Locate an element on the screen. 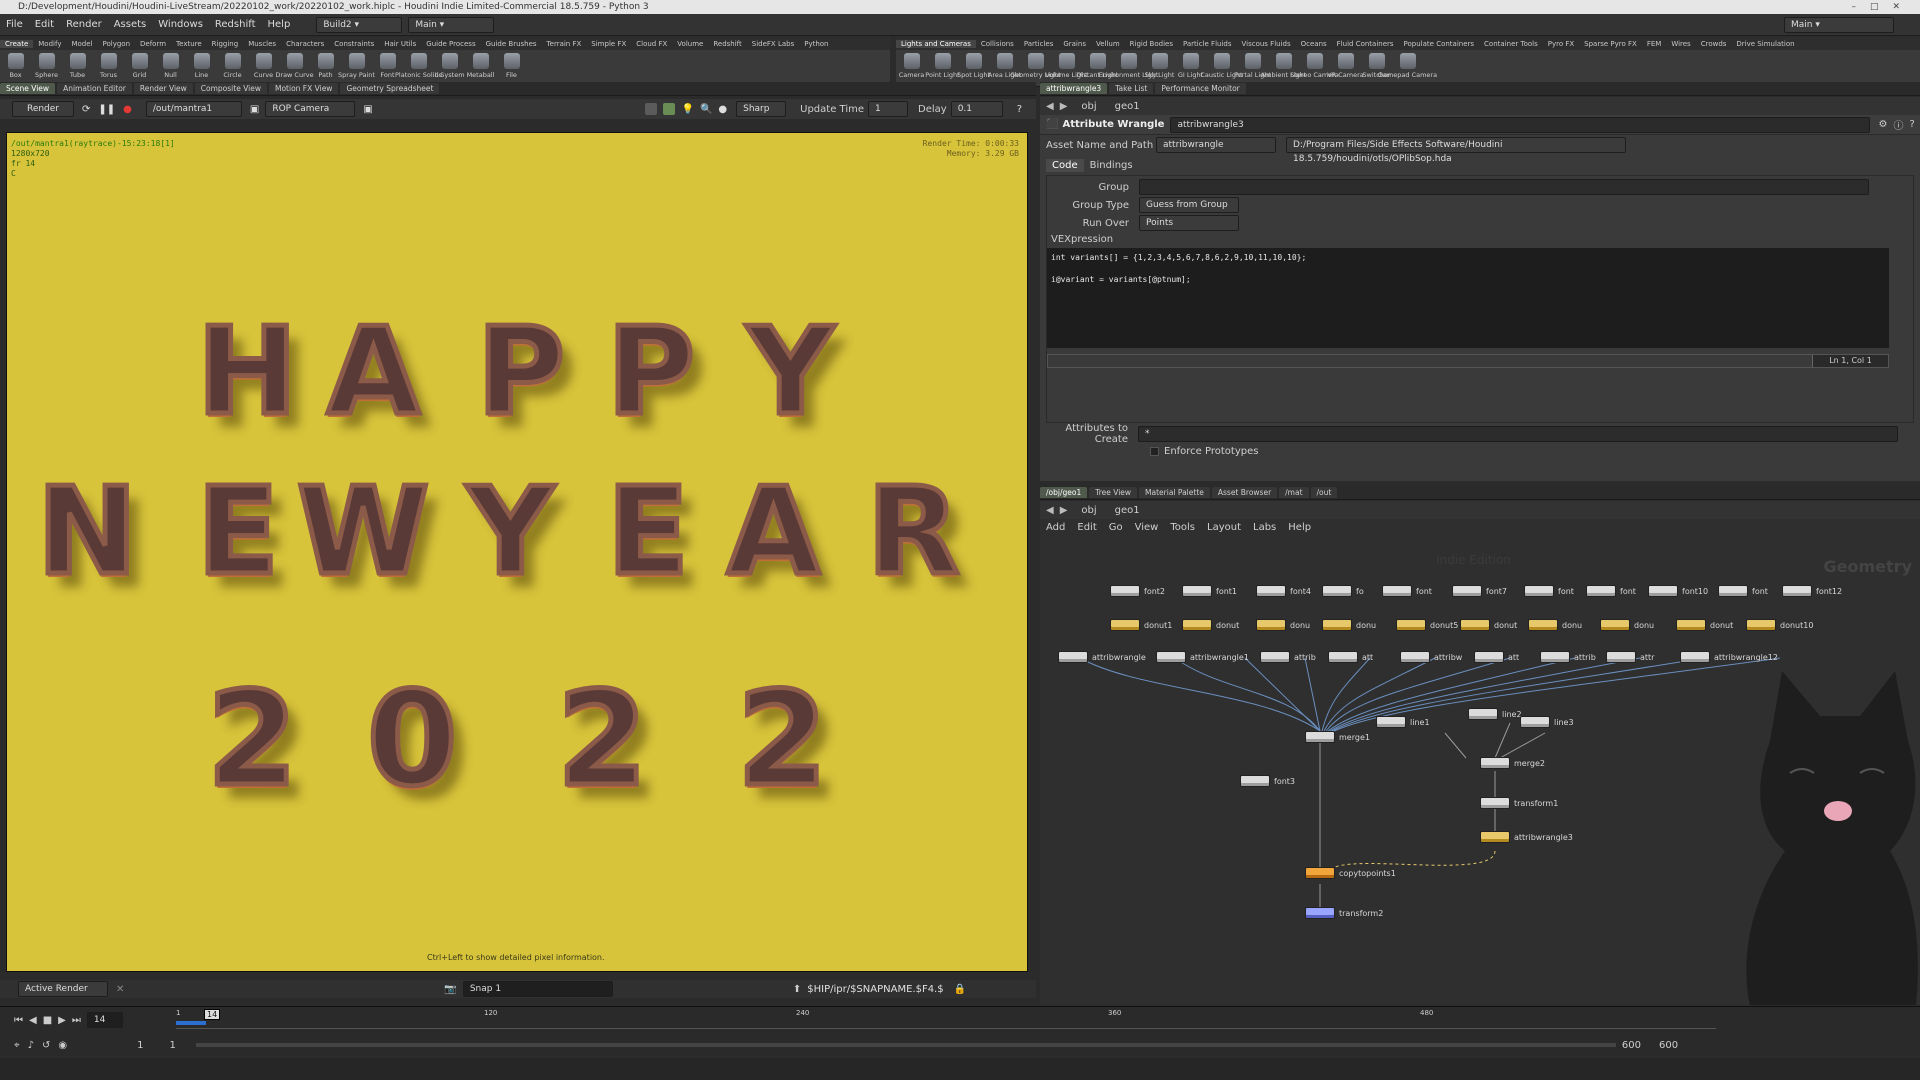 Image resolution: width=1920 pixels, height=1080 pixels. shelf-tab-characters: Characters is located at coordinates (305, 44).